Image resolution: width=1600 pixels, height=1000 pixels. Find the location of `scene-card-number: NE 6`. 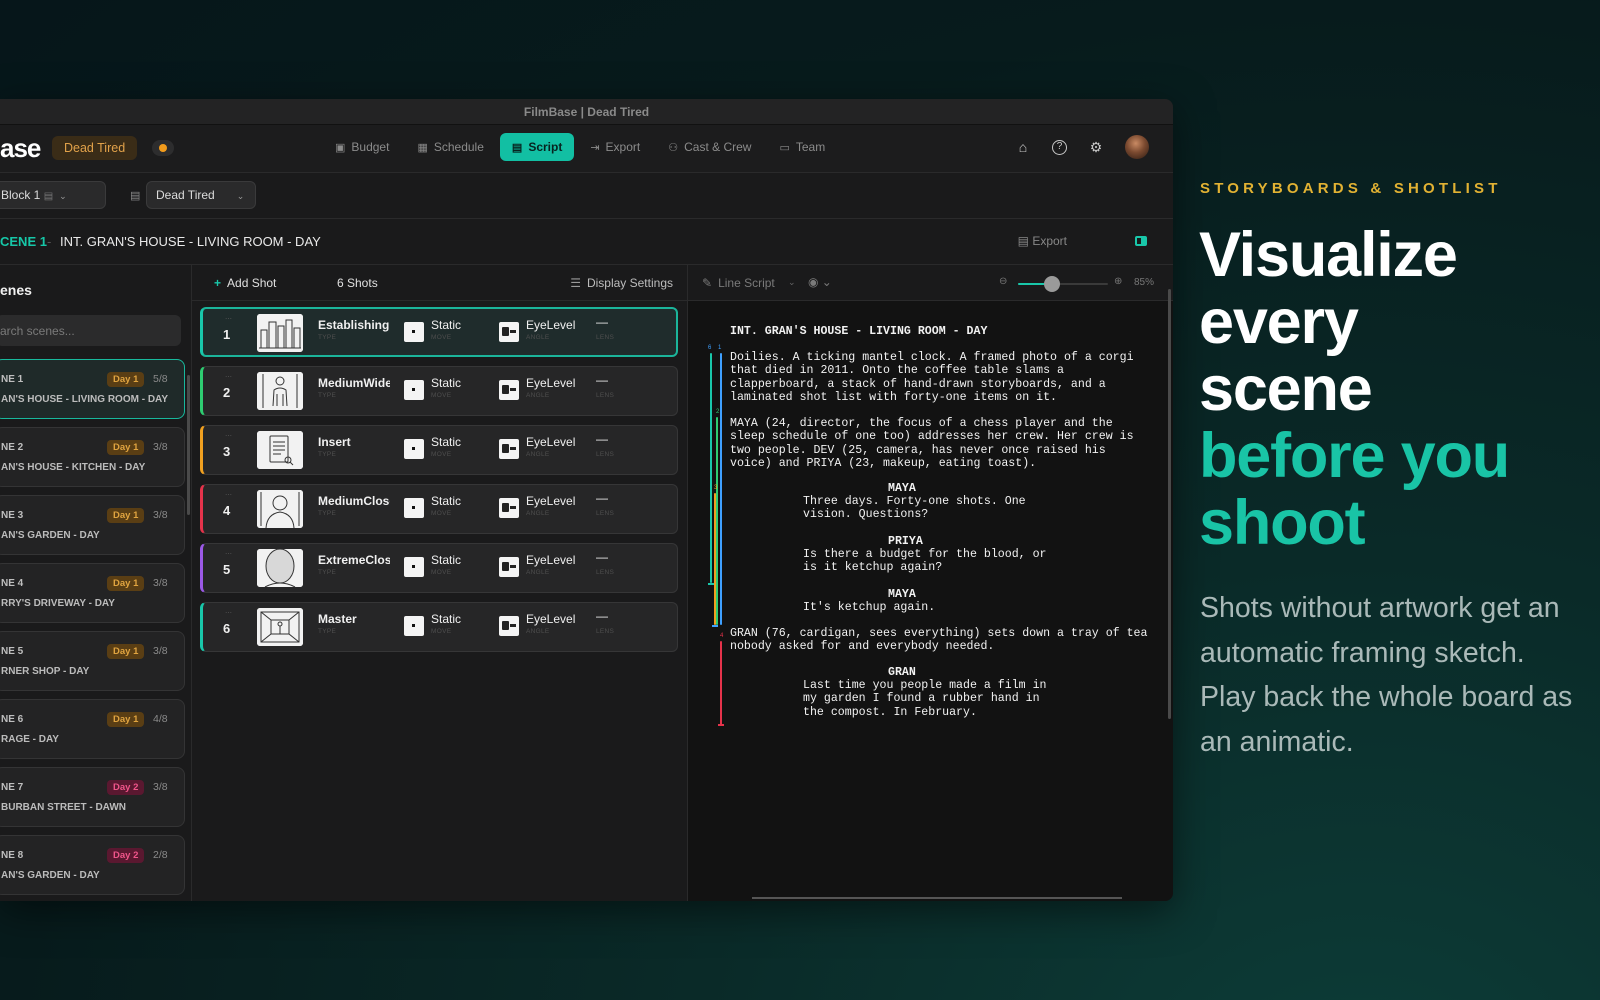

scene-card-number: NE 6 is located at coordinates (12, 719).